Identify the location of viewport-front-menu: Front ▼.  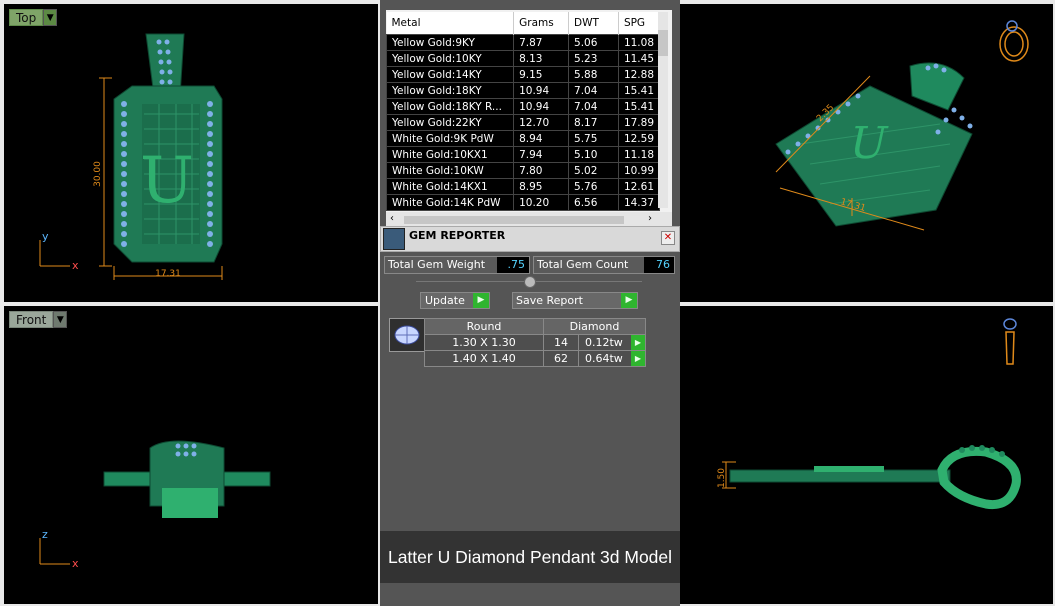
(38, 319).